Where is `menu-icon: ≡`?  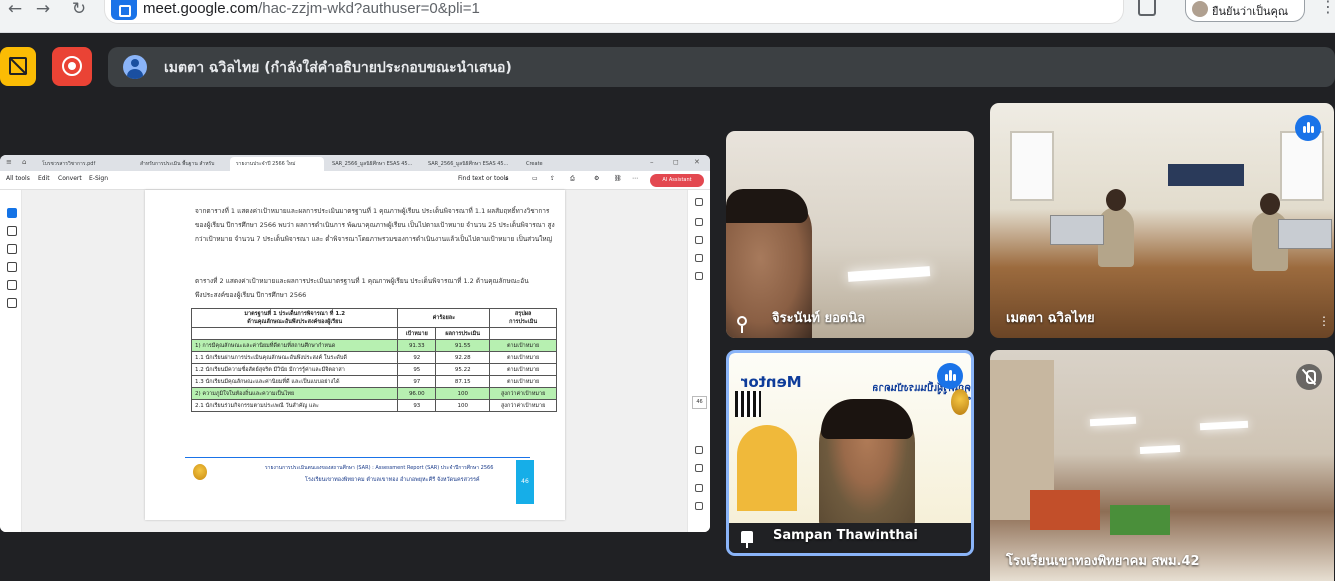
menu-icon: ≡ is located at coordinates (9, 162).